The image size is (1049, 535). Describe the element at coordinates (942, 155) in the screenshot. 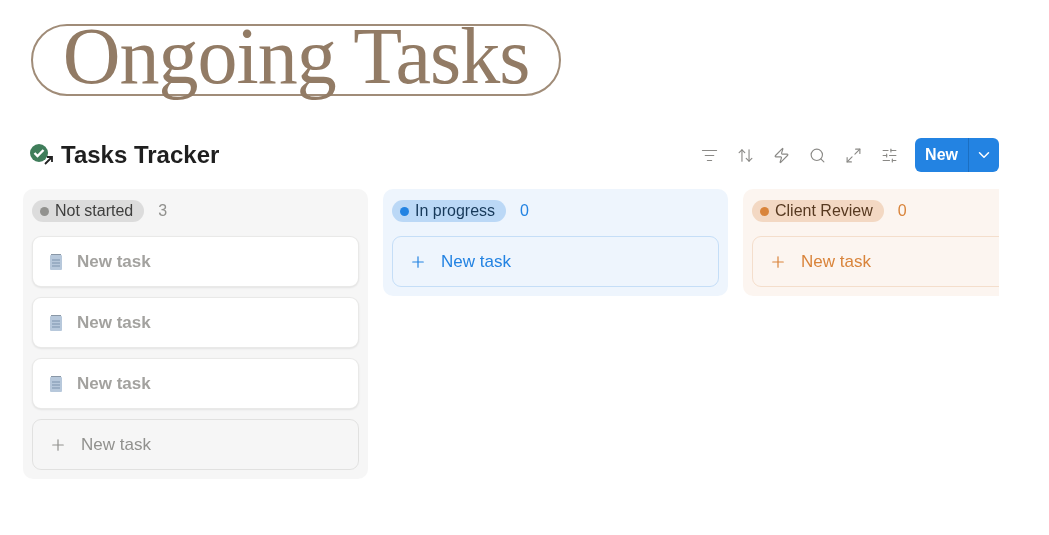

I see `new-button: New` at that location.